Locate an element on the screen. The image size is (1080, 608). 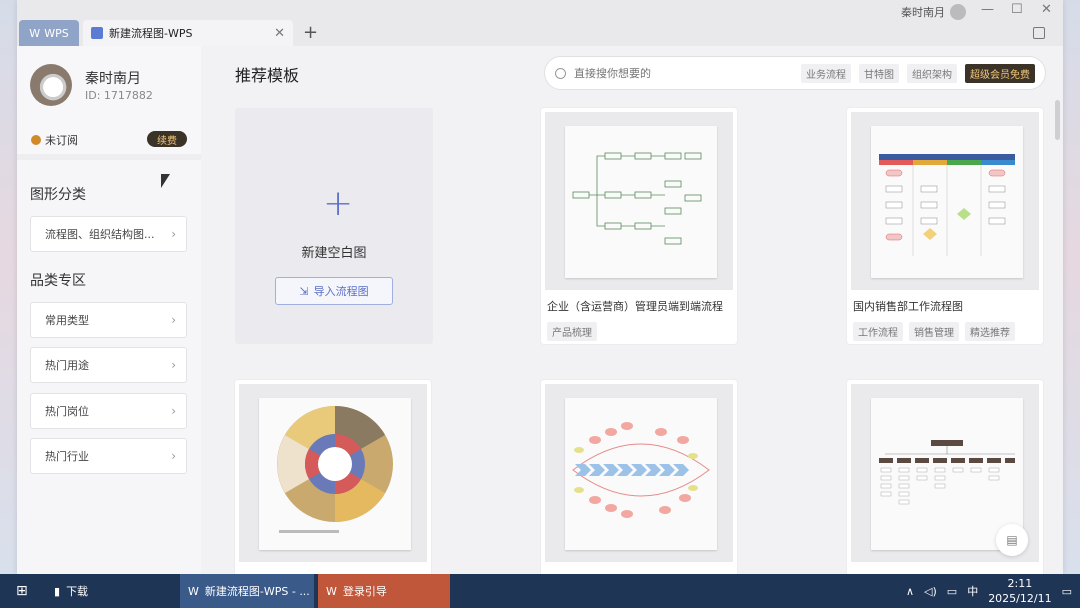
template-card: 企业（含运营商）管理员端到端流程 产品梳理 is located at coordinates (639, 226).